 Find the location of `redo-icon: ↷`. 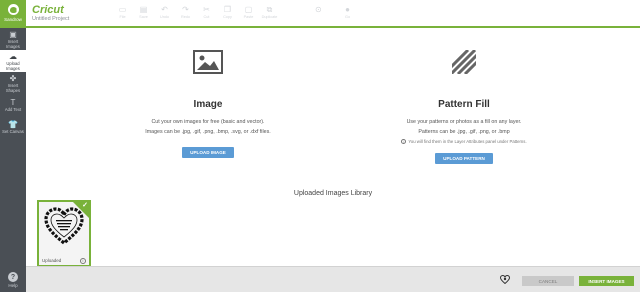

redo-icon: ↷ is located at coordinates (185, 9).